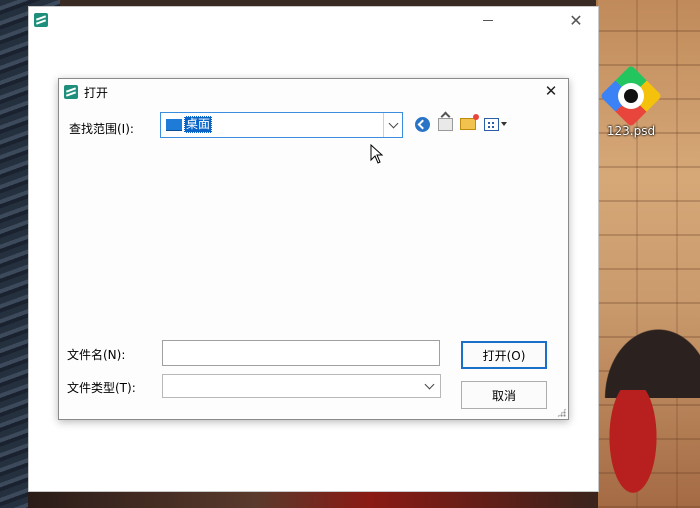 Image resolution: width=700 pixels, height=508 pixels. What do you see at coordinates (631, 131) in the screenshot?
I see `desktop-file-label: 123.psd` at bounding box center [631, 131].